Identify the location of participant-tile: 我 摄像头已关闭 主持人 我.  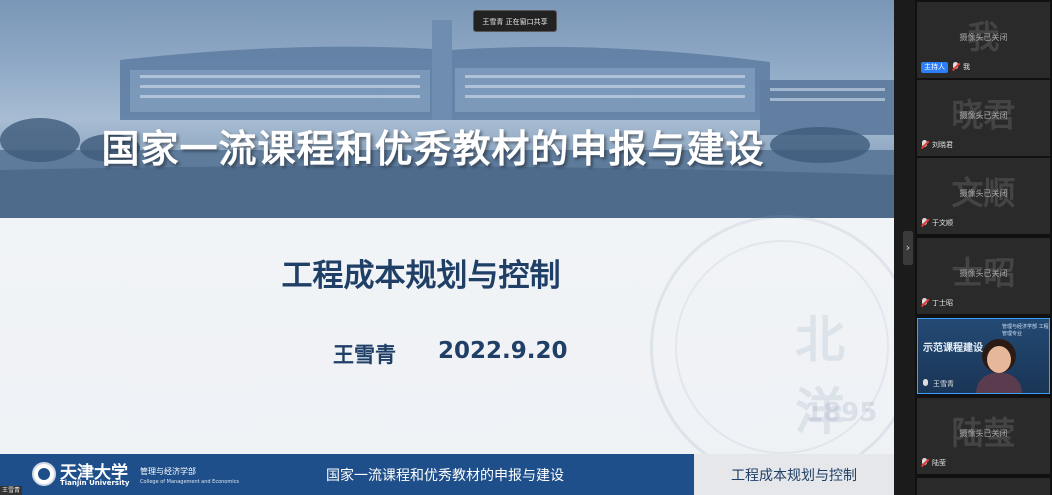
(983, 40).